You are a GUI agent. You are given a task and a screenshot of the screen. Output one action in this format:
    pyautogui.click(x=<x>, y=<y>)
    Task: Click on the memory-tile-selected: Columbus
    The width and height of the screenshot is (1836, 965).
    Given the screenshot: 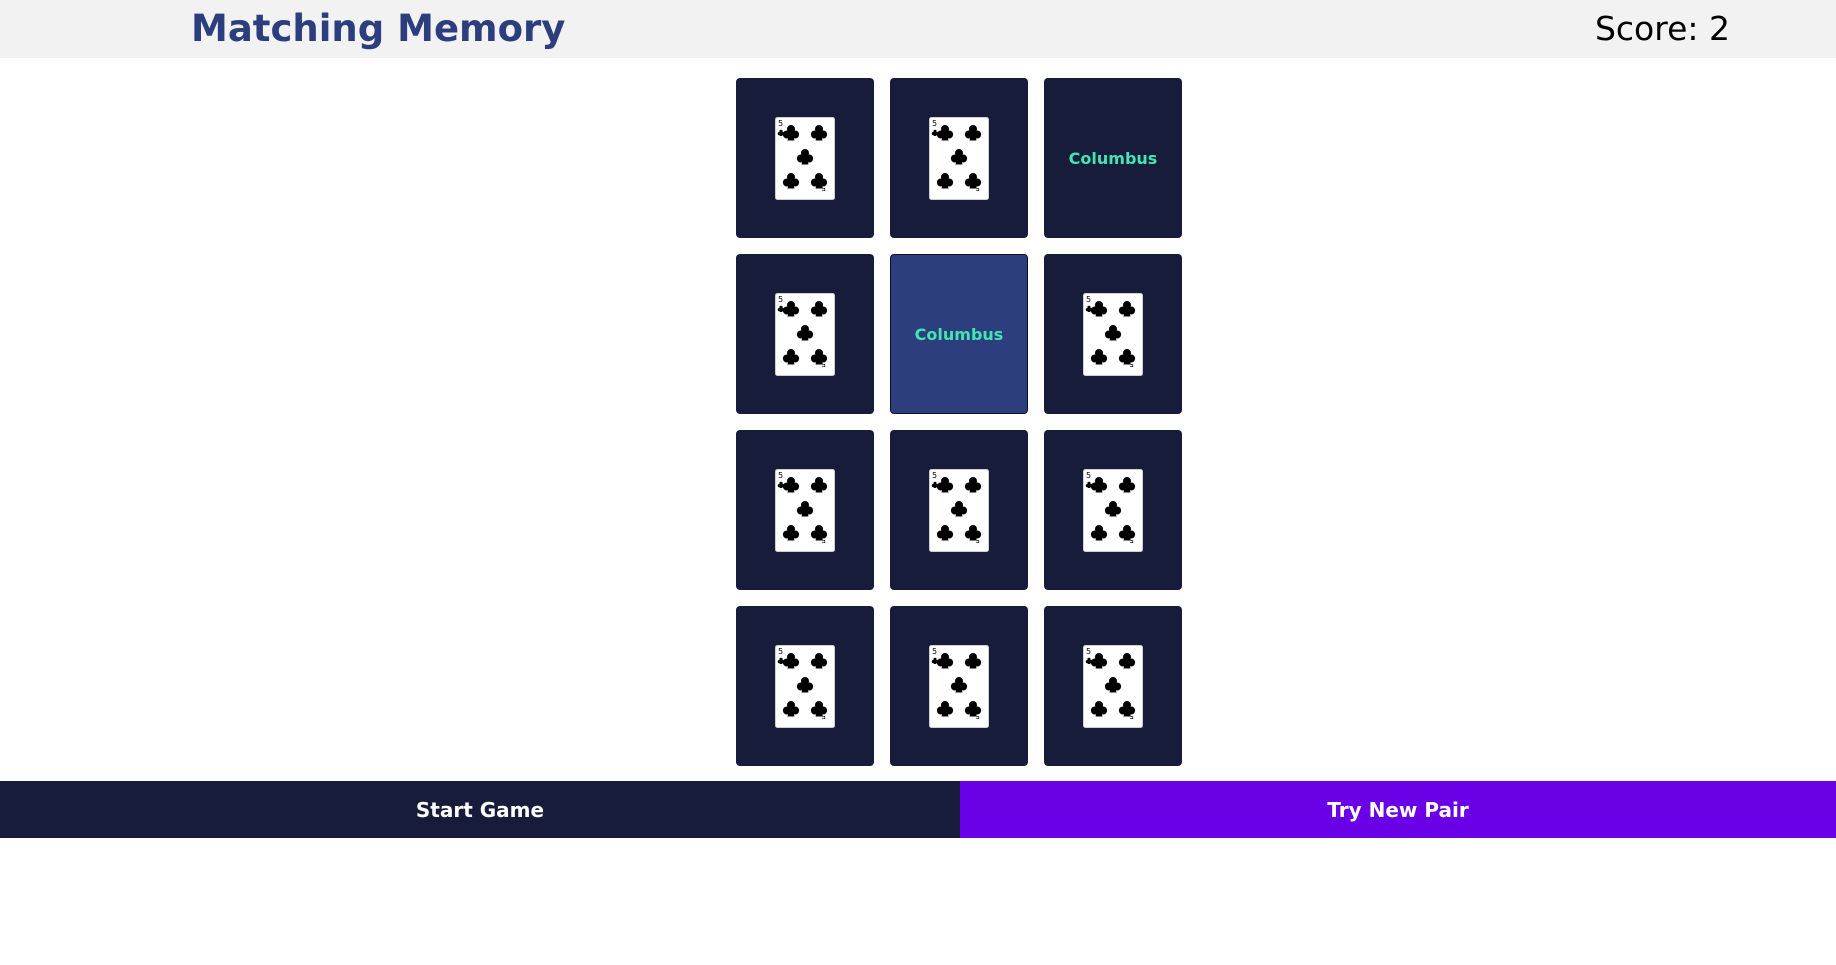 What is the action you would take?
    pyautogui.click(x=959, y=334)
    